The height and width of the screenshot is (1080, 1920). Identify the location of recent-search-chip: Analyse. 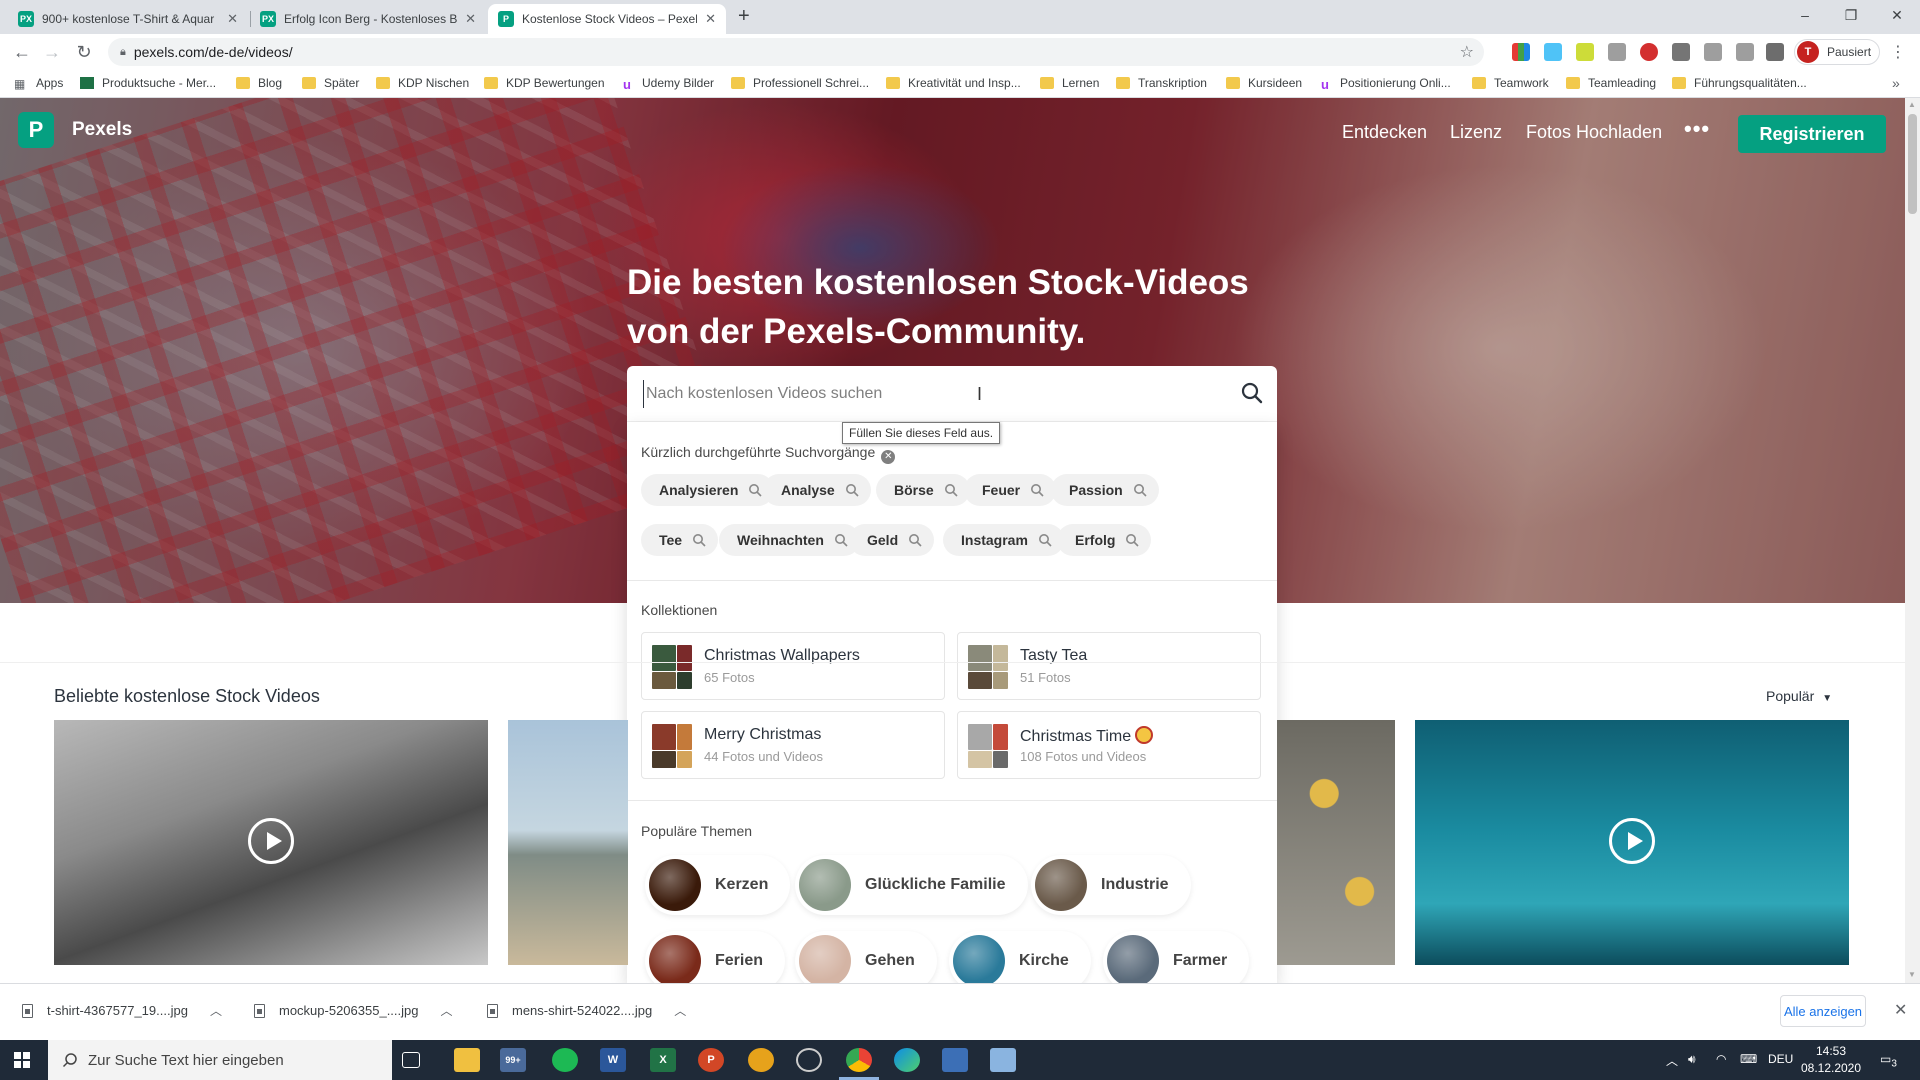
(817, 490).